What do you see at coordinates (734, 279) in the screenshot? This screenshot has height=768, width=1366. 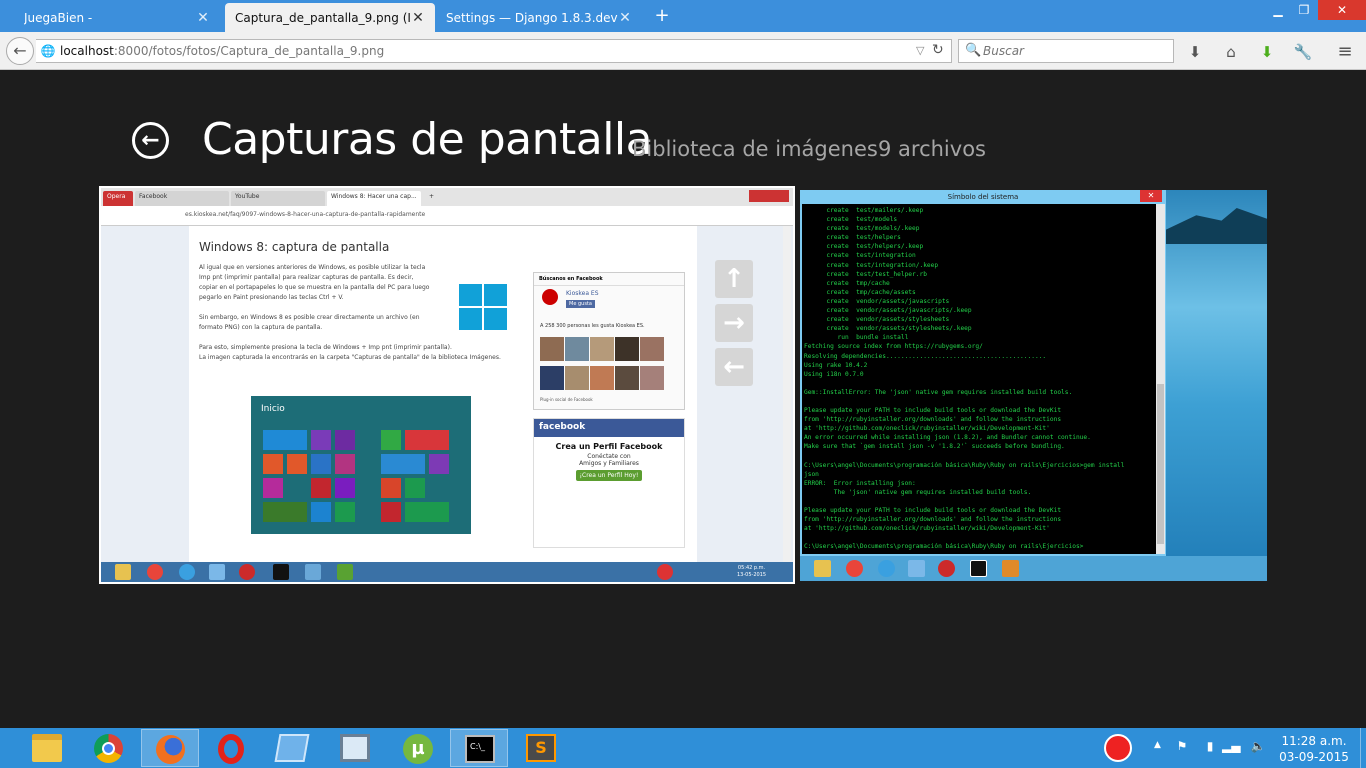 I see `arrow-up-icon: ↑` at bounding box center [734, 279].